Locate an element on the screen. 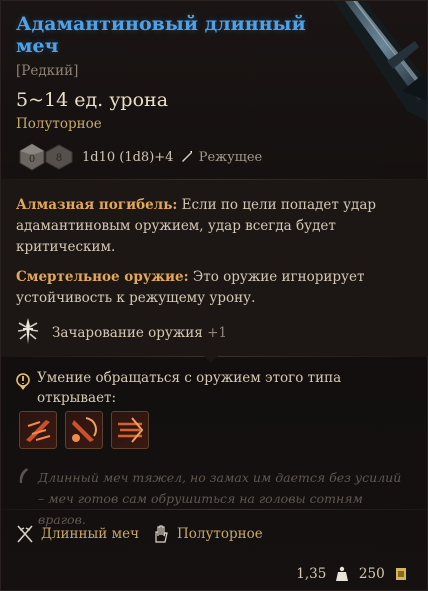 The width and height of the screenshot is (428, 591). action-pommel-strike is located at coordinates (84, 430).